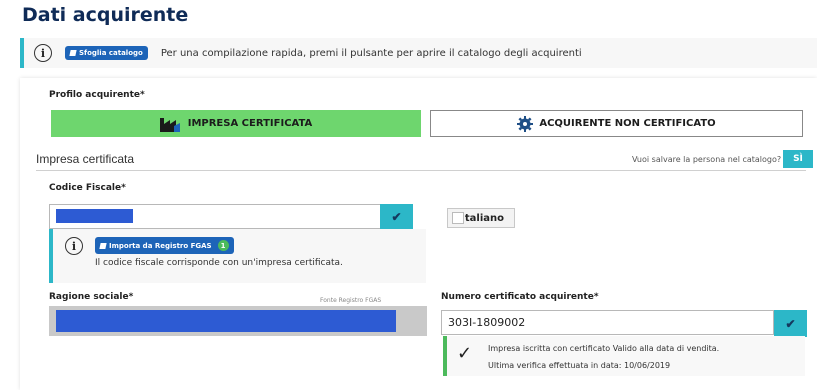  Describe the element at coordinates (627, 123) in the screenshot. I see `non-certified-buyer-label: ACQUIRENTE NON CERTIFICATO` at that location.